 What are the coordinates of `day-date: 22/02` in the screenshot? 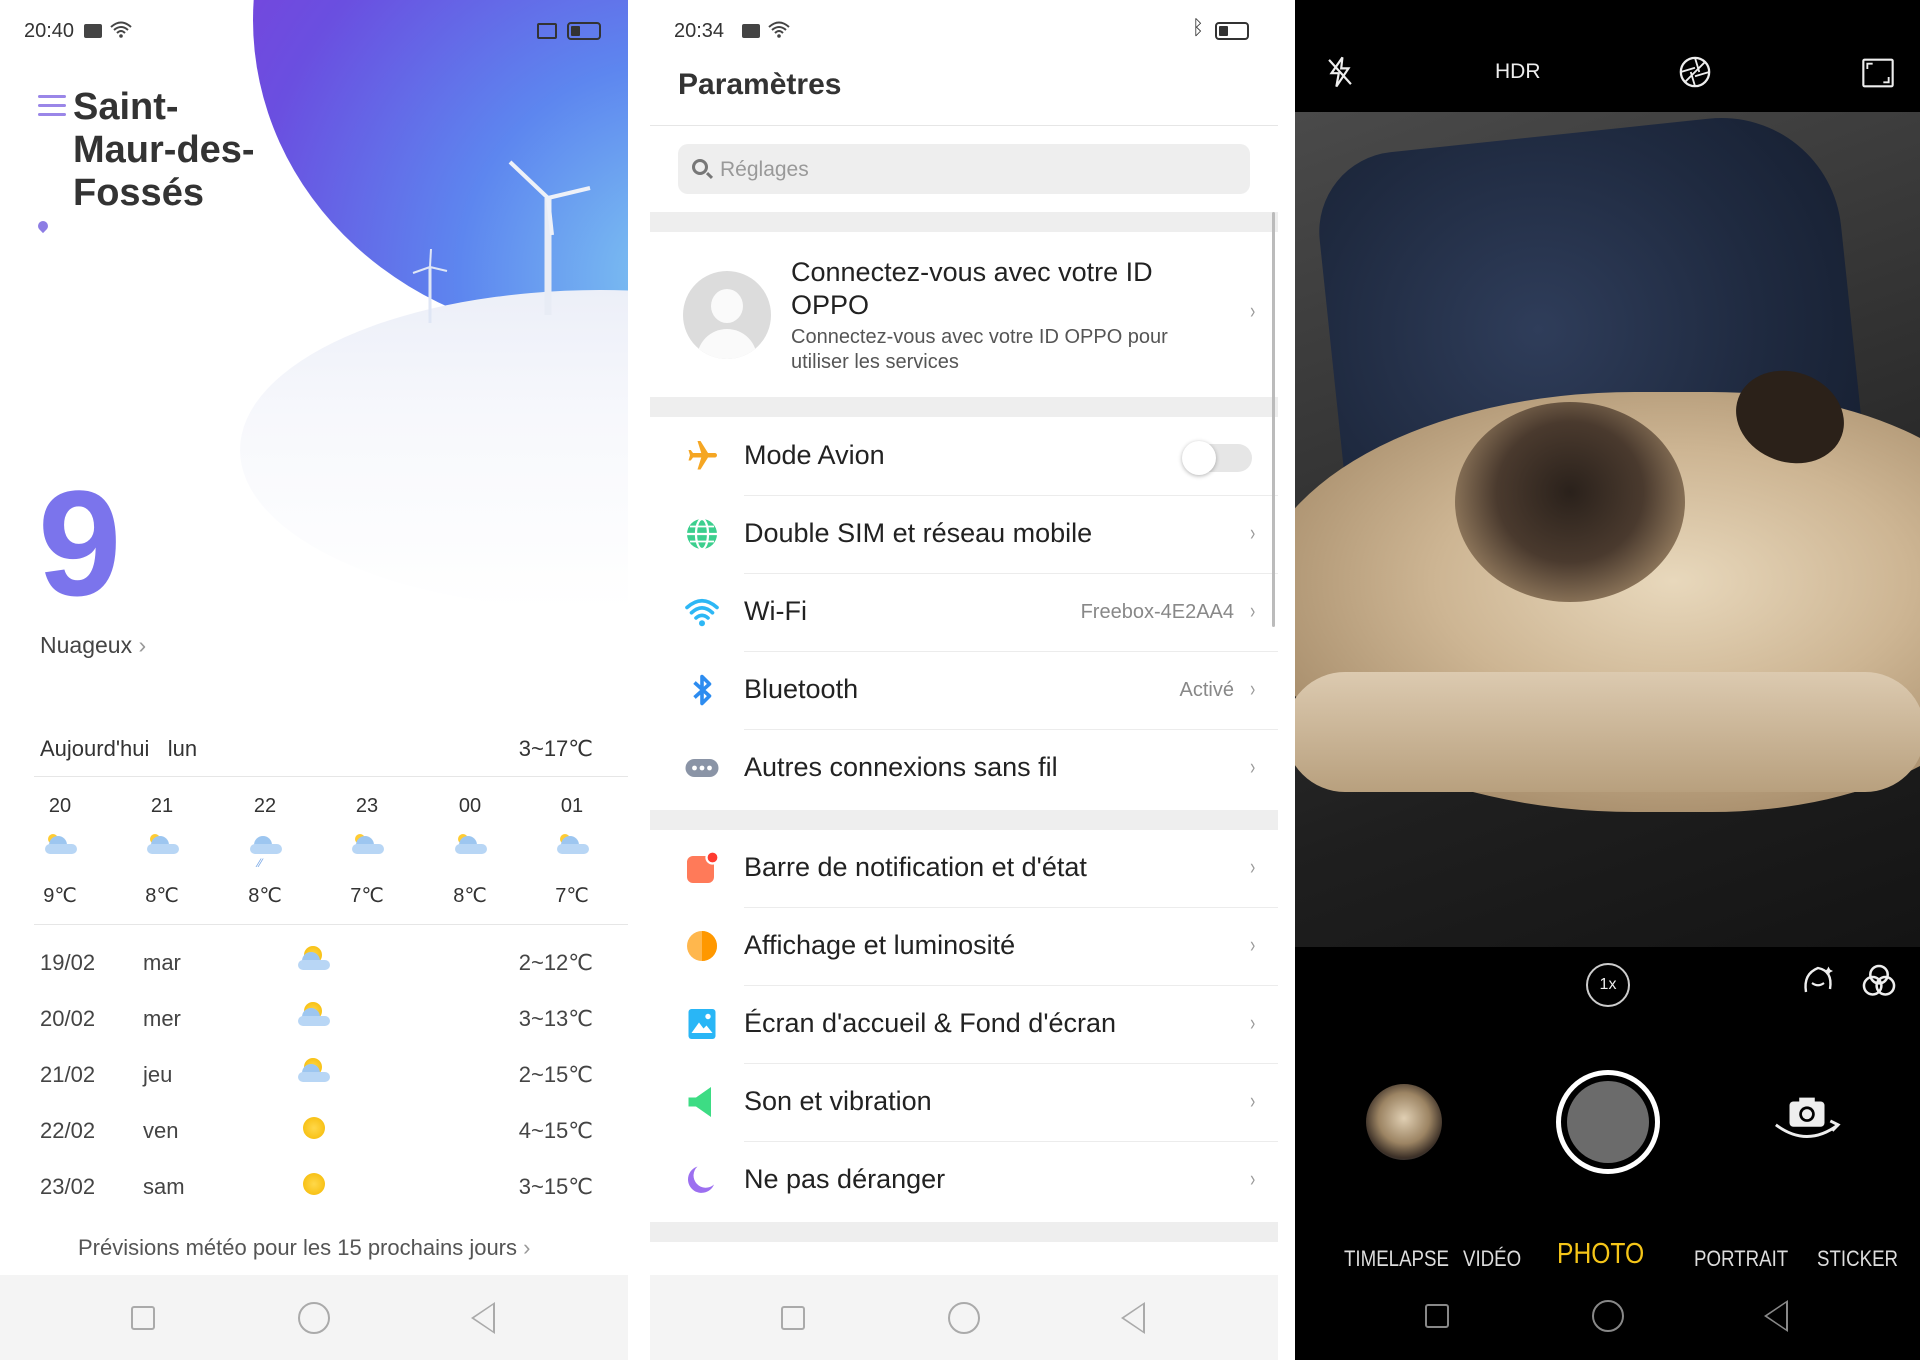 It's located at (68, 1130).